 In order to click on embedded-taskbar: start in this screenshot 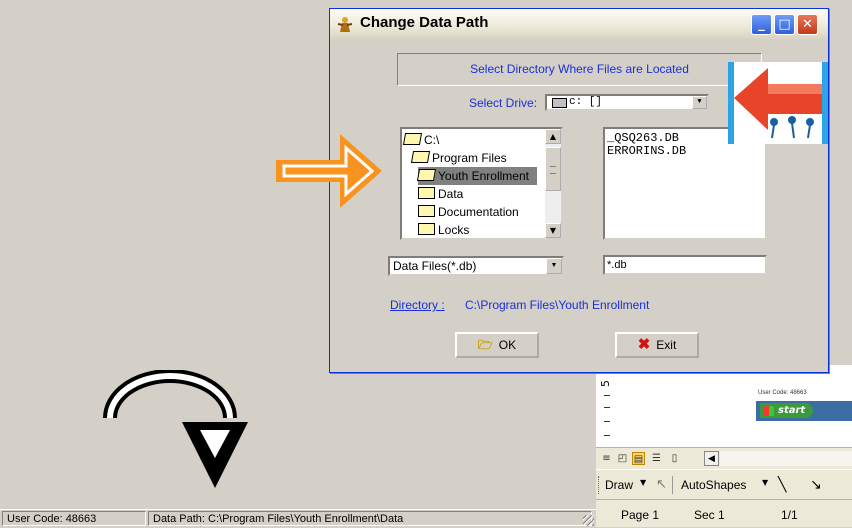, I will do `click(804, 411)`.